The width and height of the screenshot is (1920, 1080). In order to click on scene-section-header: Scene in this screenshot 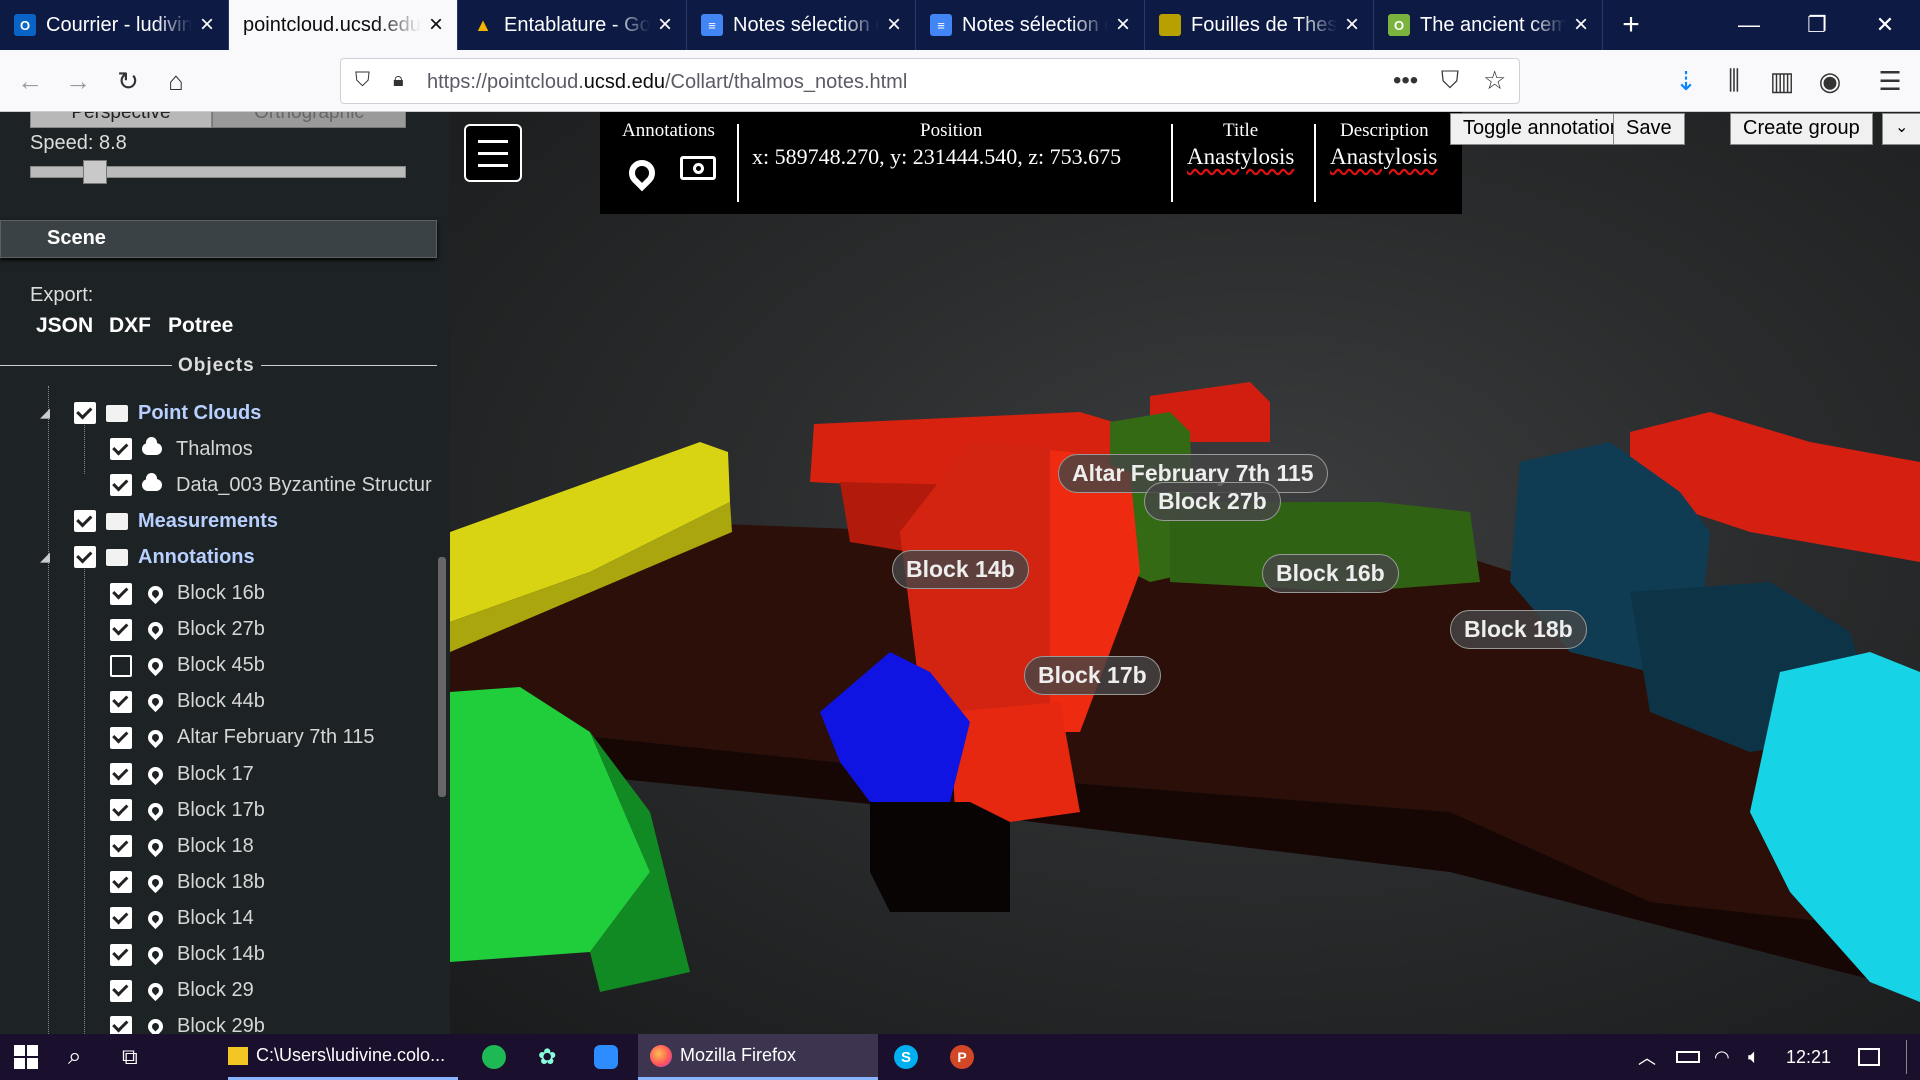, I will do `click(218, 239)`.